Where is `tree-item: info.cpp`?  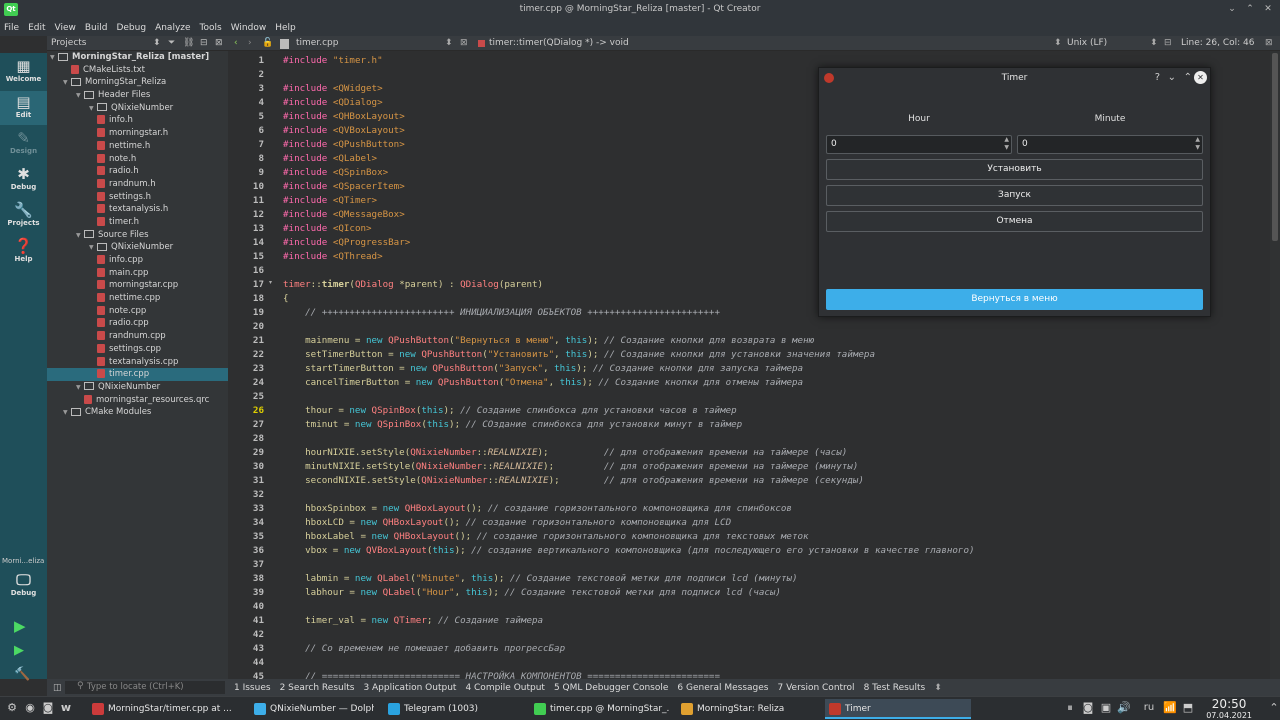 tree-item: info.cpp is located at coordinates (137, 260).